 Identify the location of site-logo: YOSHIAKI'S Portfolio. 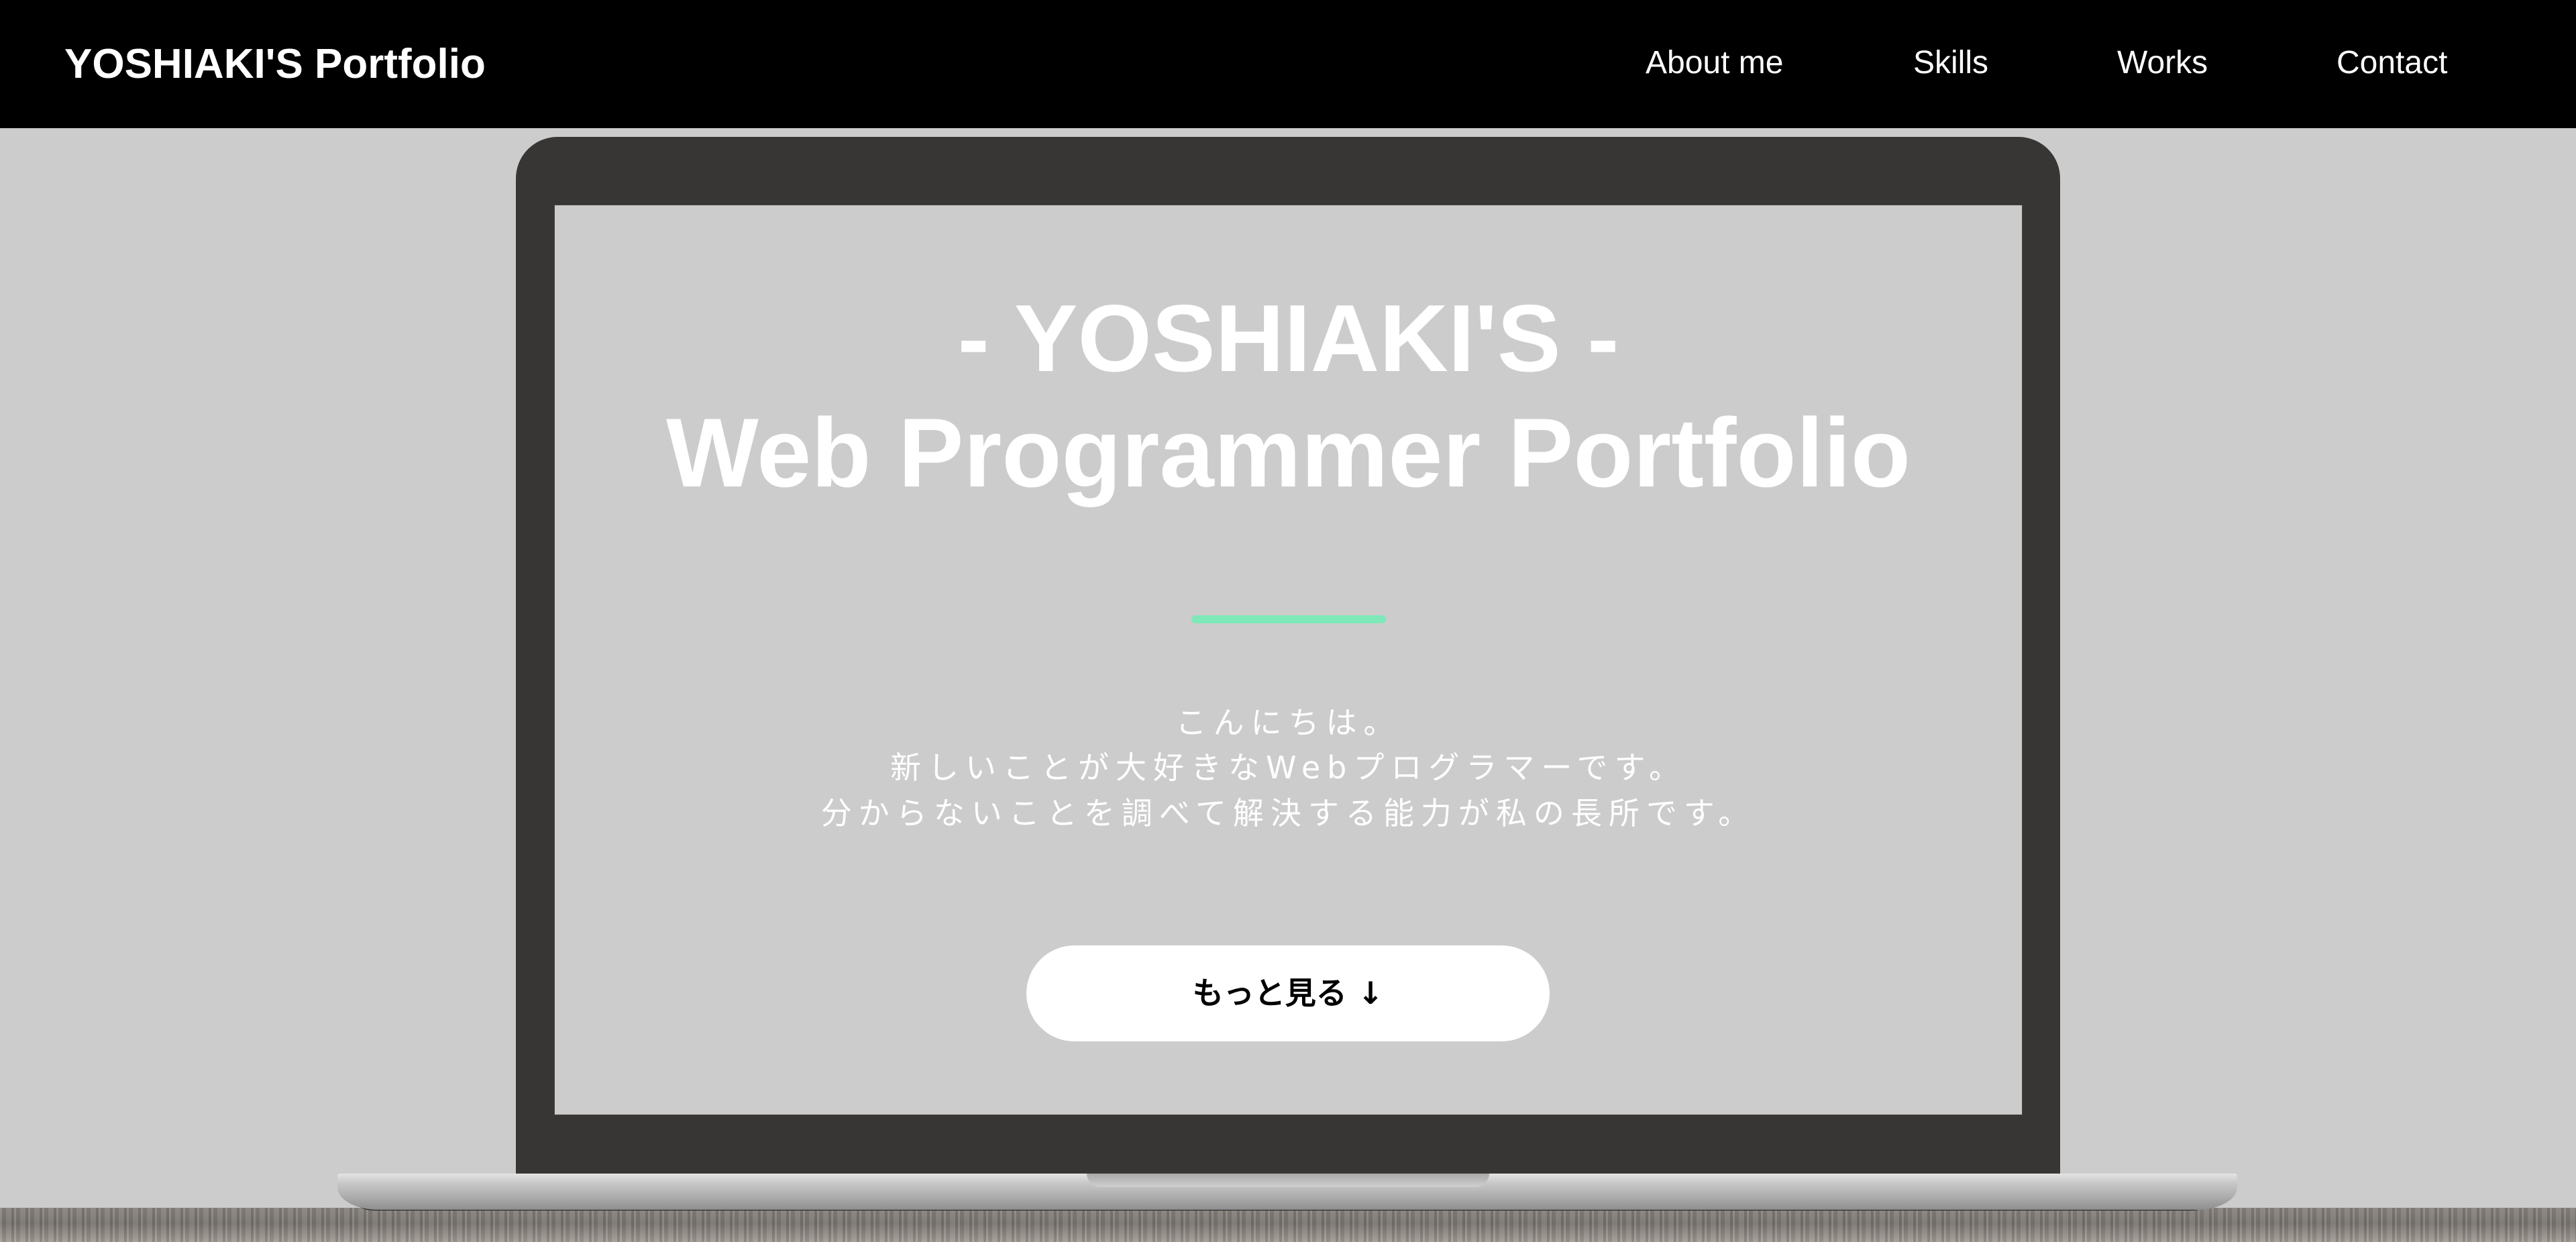
(275, 64).